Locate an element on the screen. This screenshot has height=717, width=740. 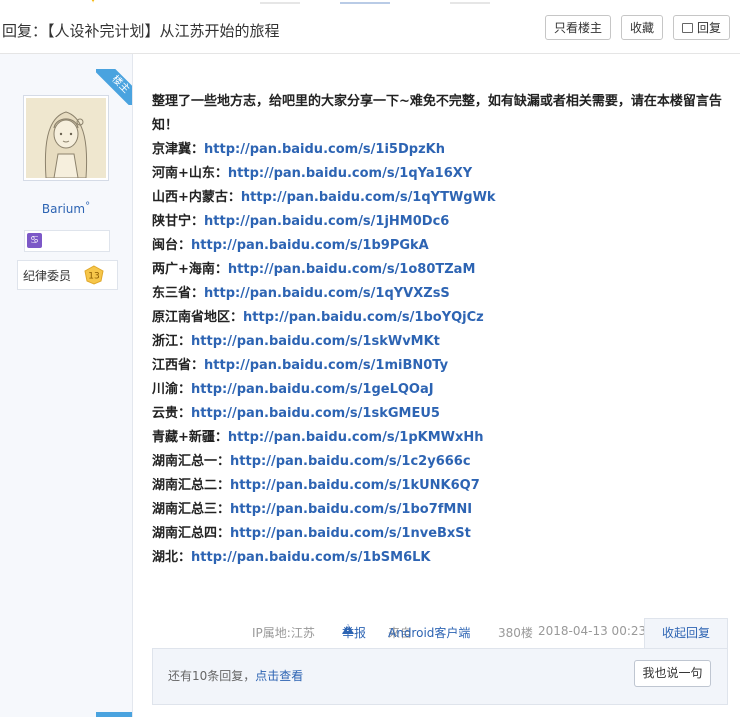
floor-number: 380楼 is located at coordinates (515, 633).